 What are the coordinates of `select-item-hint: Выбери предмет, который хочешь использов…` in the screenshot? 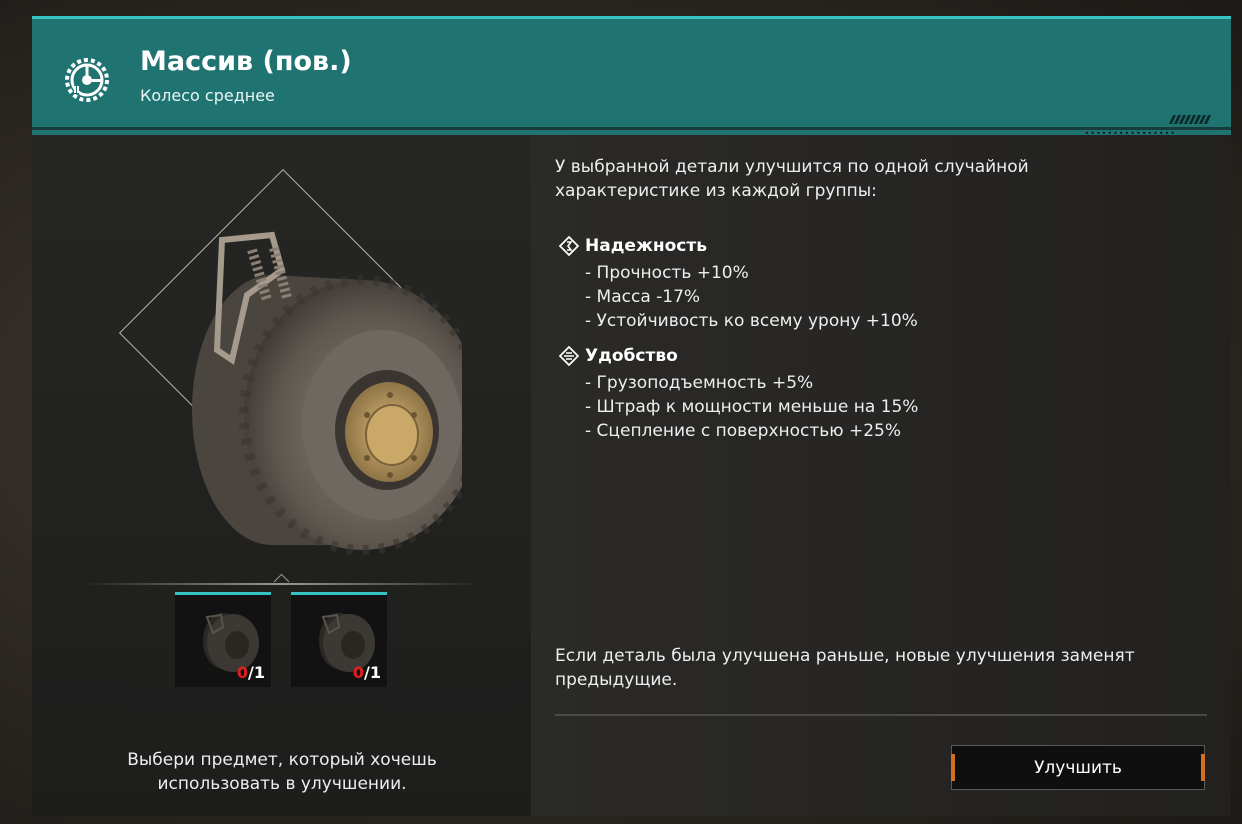 It's located at (282, 772).